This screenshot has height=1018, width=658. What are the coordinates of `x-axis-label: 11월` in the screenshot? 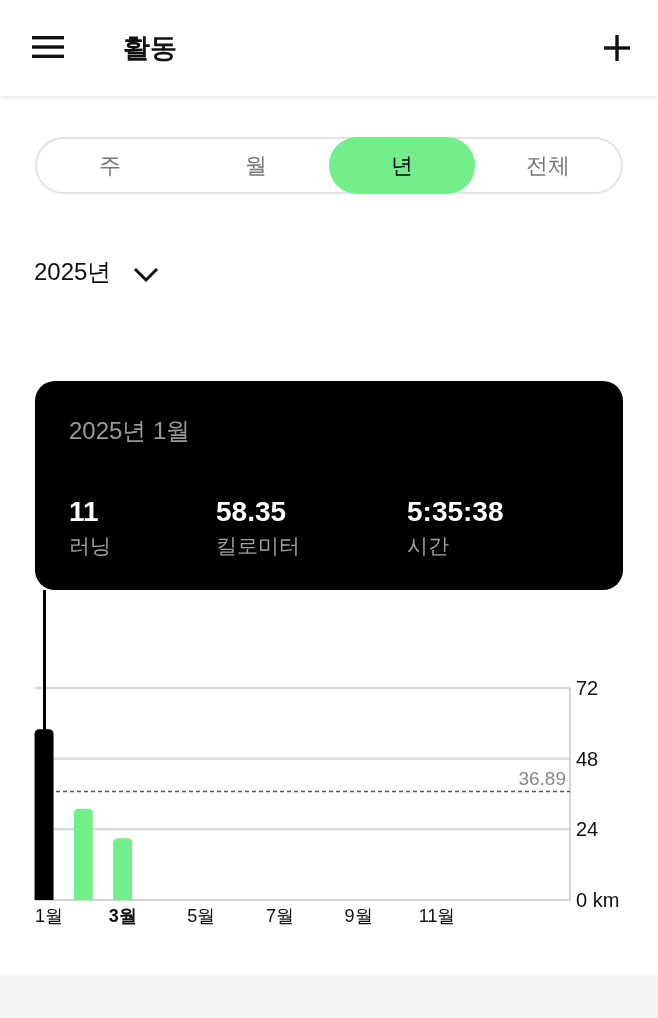 It's located at (437, 916).